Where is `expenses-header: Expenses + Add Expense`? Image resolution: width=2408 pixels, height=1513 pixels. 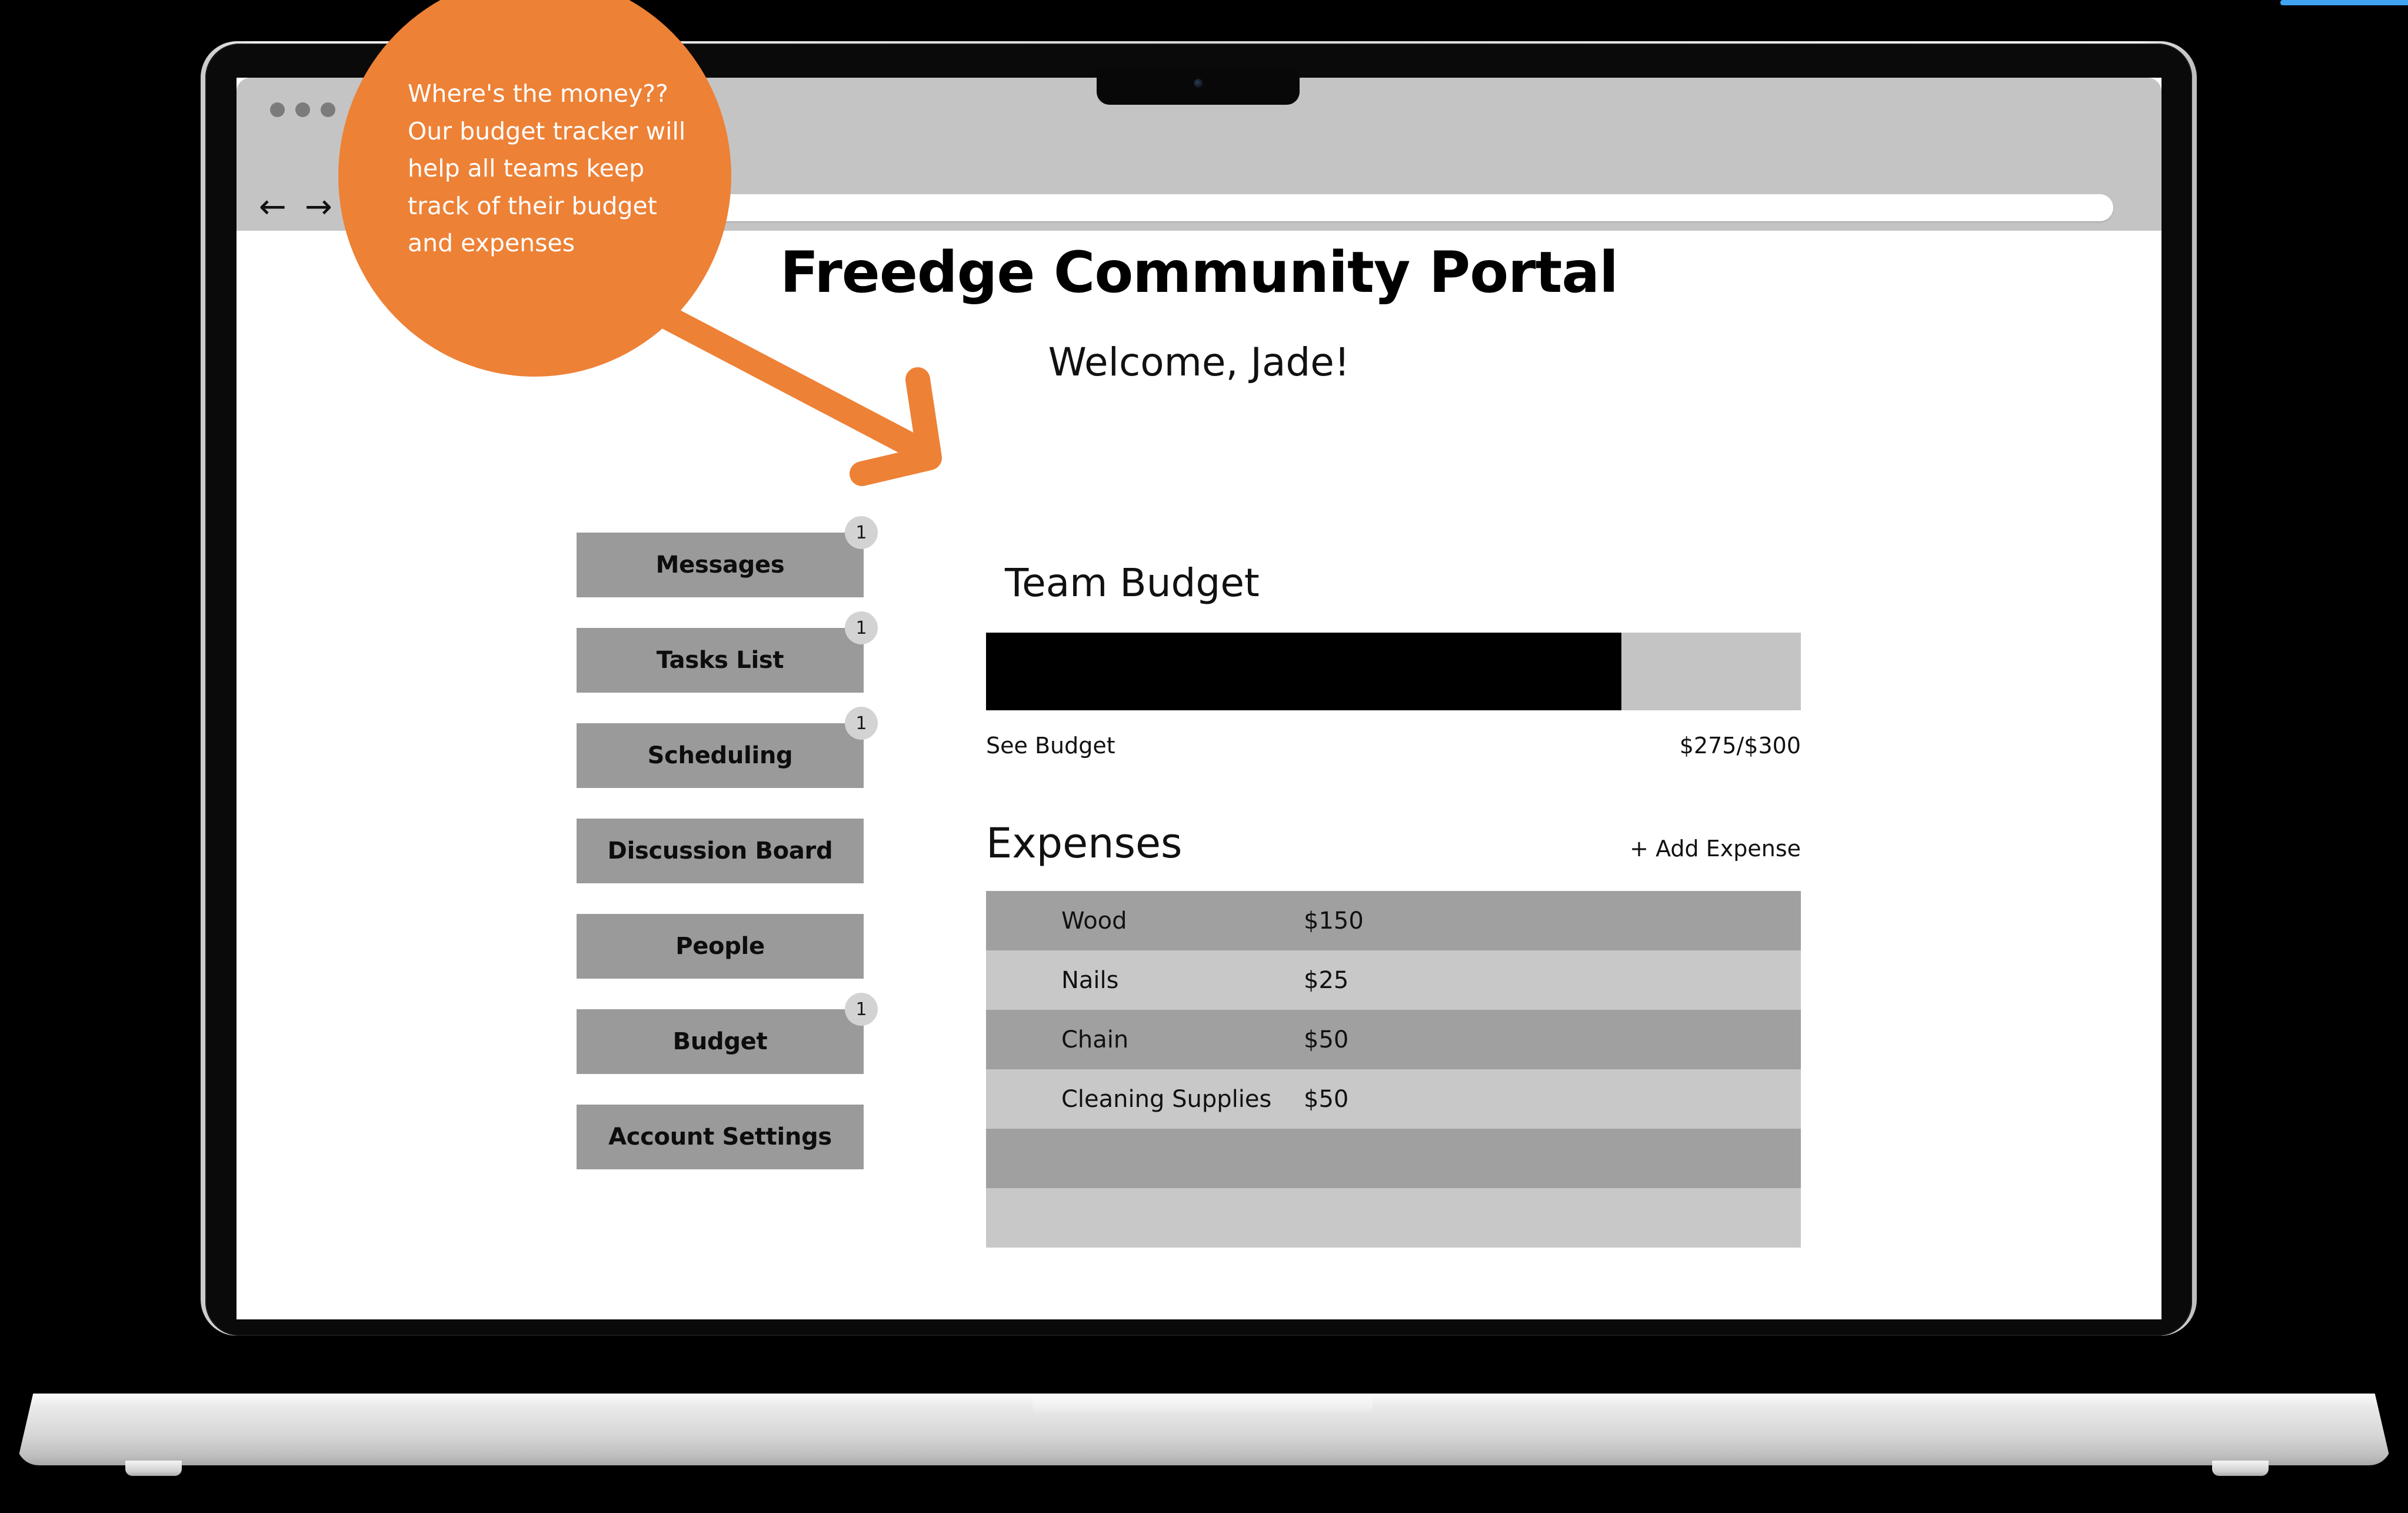 expenses-header: Expenses + Add Expense is located at coordinates (1393, 843).